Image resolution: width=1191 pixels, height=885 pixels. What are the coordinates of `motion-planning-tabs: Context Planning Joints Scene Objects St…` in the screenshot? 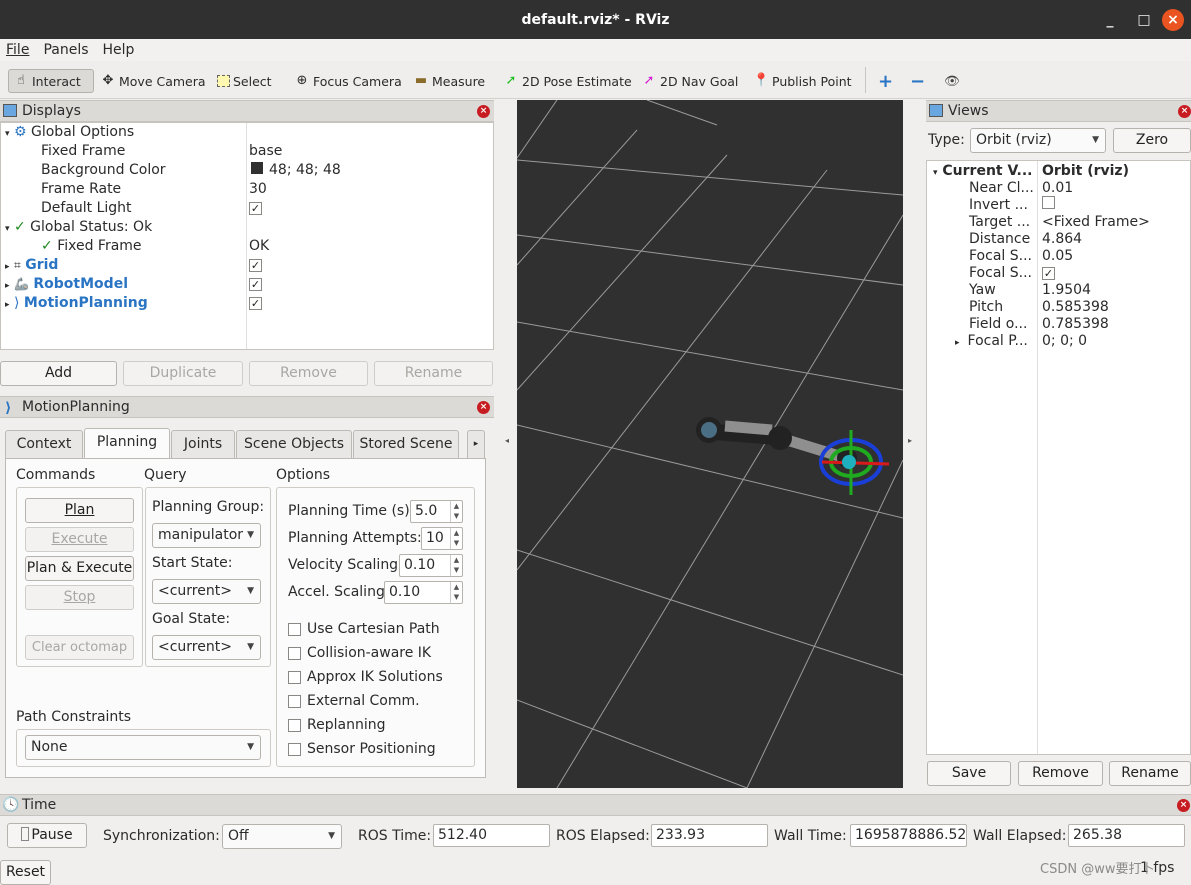 It's located at (247, 444).